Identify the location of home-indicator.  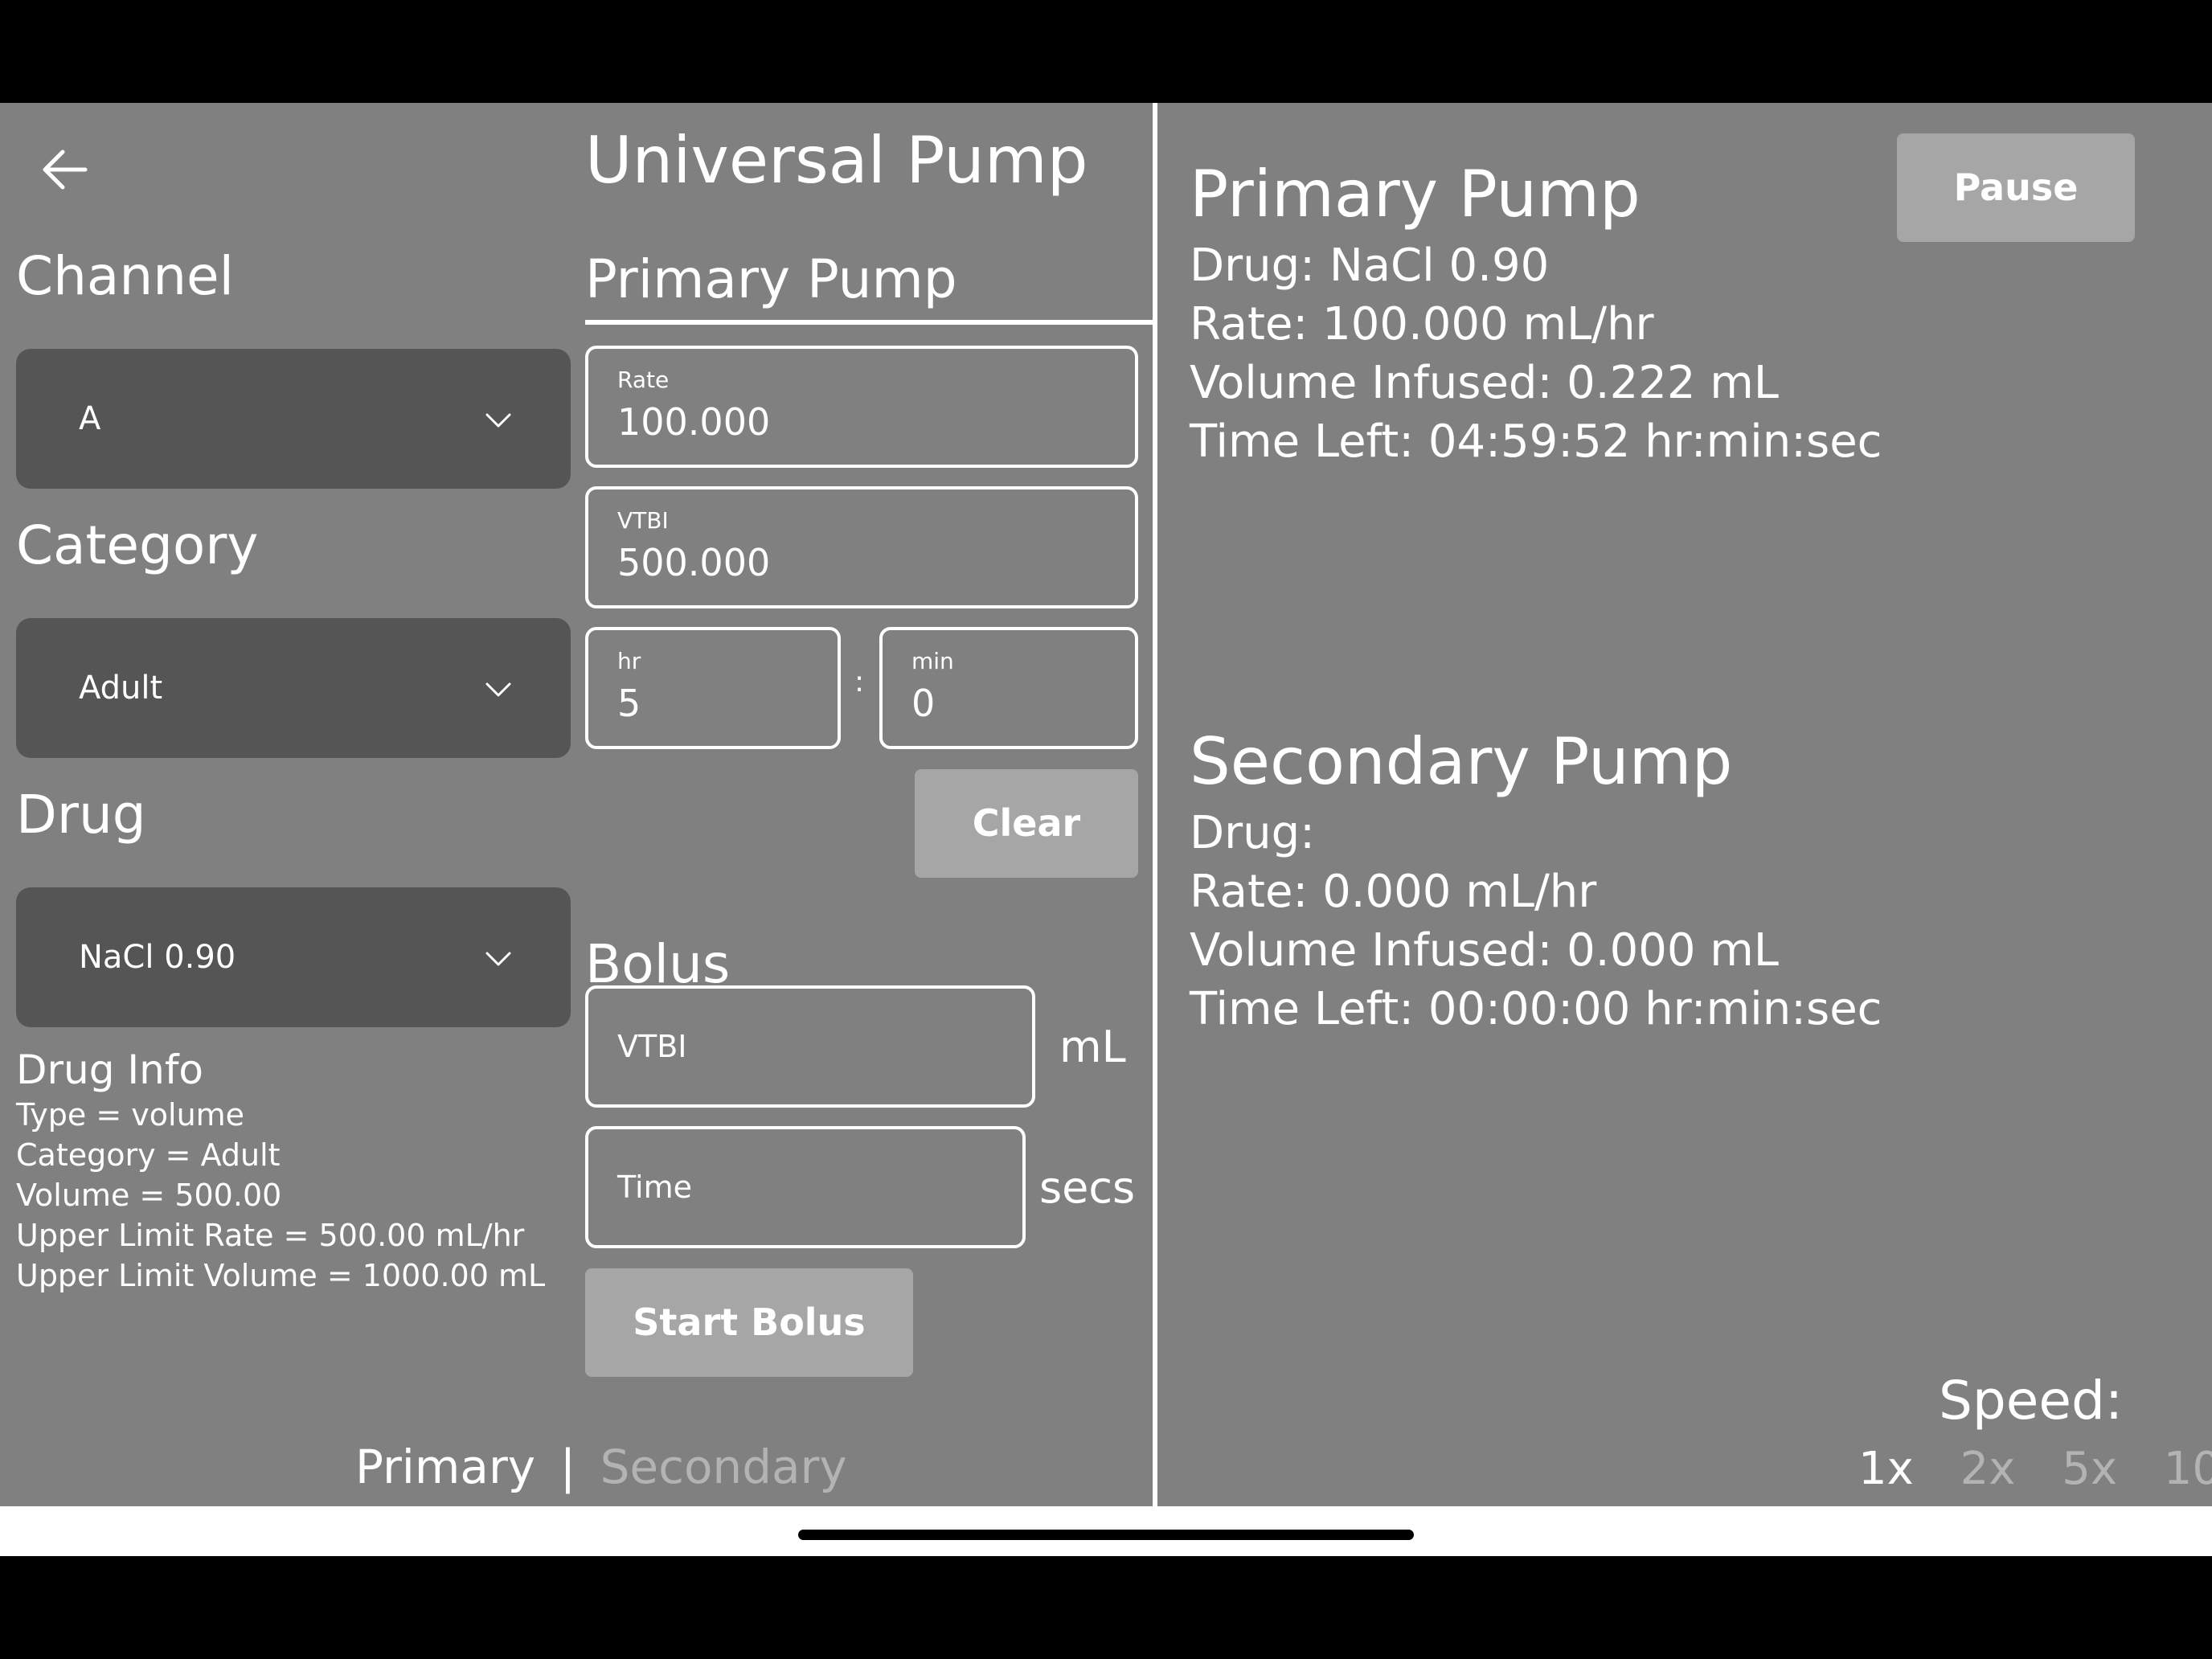
(1106, 1535).